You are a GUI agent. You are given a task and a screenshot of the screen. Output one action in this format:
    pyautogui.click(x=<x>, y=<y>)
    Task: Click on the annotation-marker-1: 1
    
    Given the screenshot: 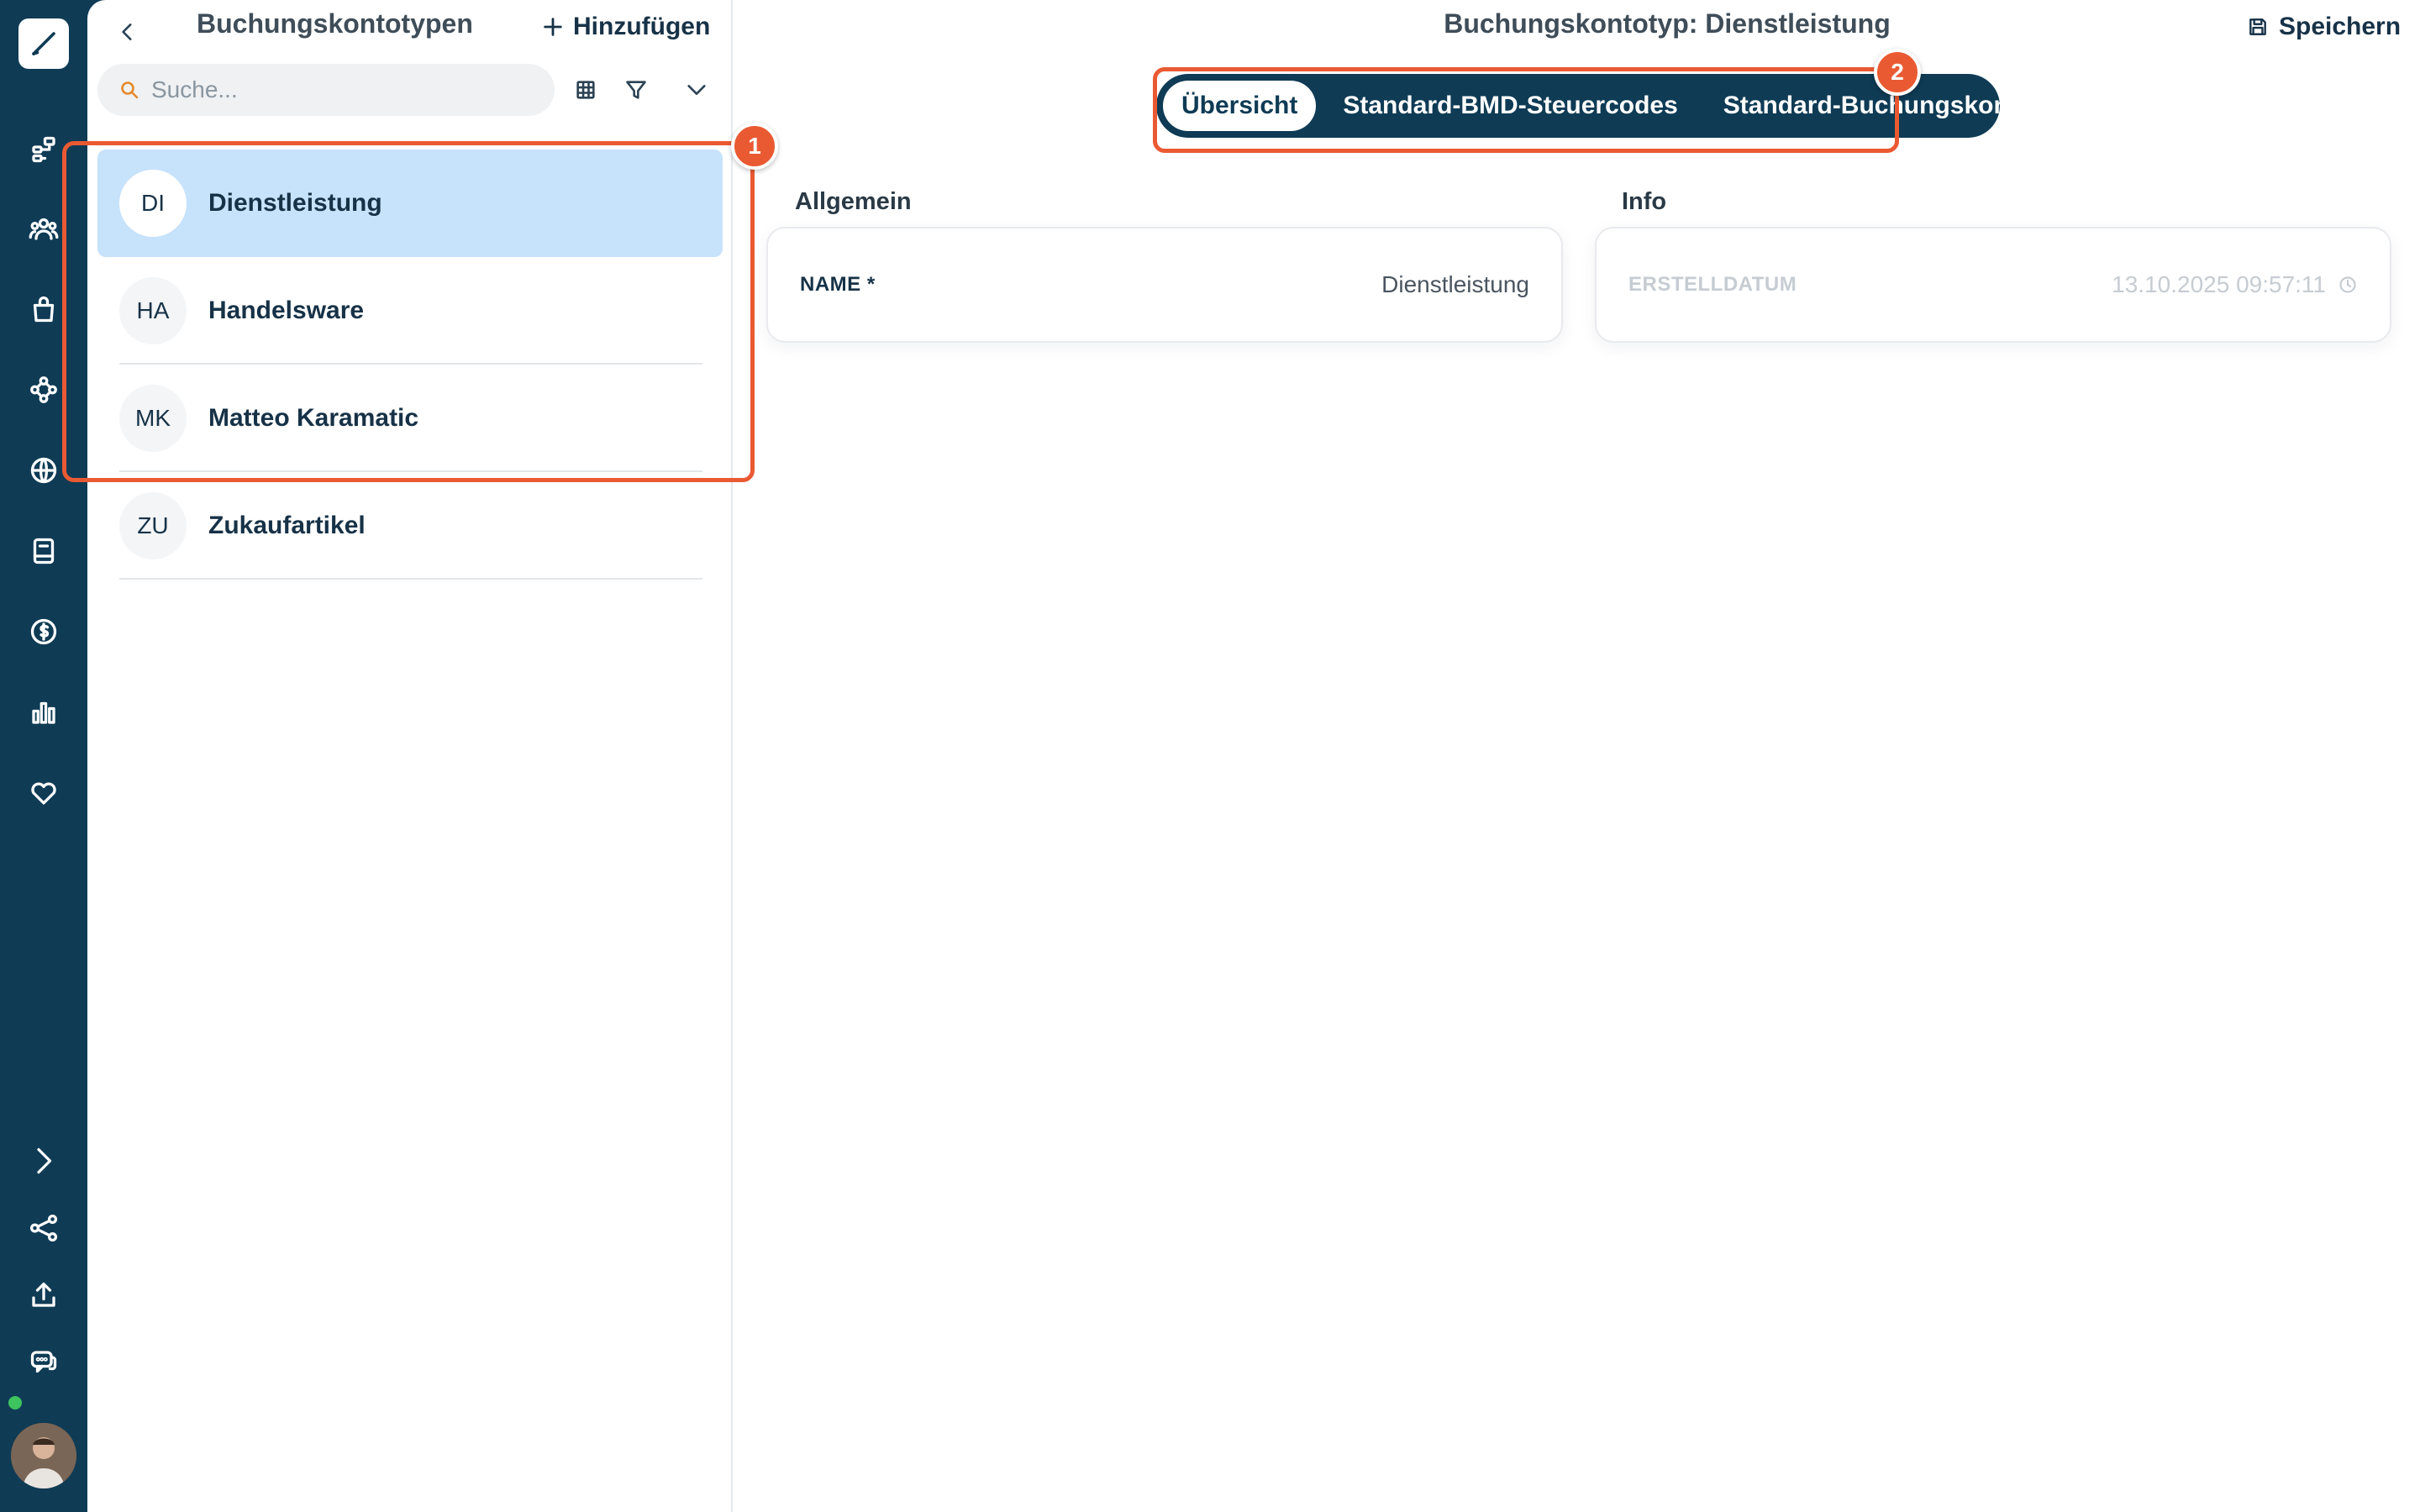 What is the action you would take?
    pyautogui.click(x=754, y=146)
    